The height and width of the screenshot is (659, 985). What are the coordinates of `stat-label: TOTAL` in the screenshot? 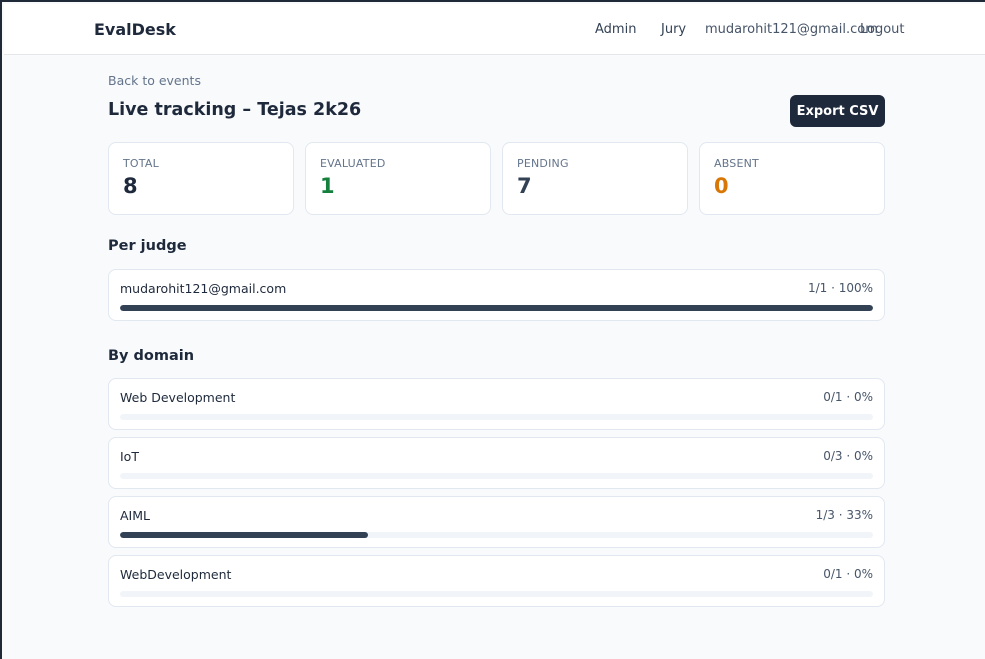 It's located at (141, 163).